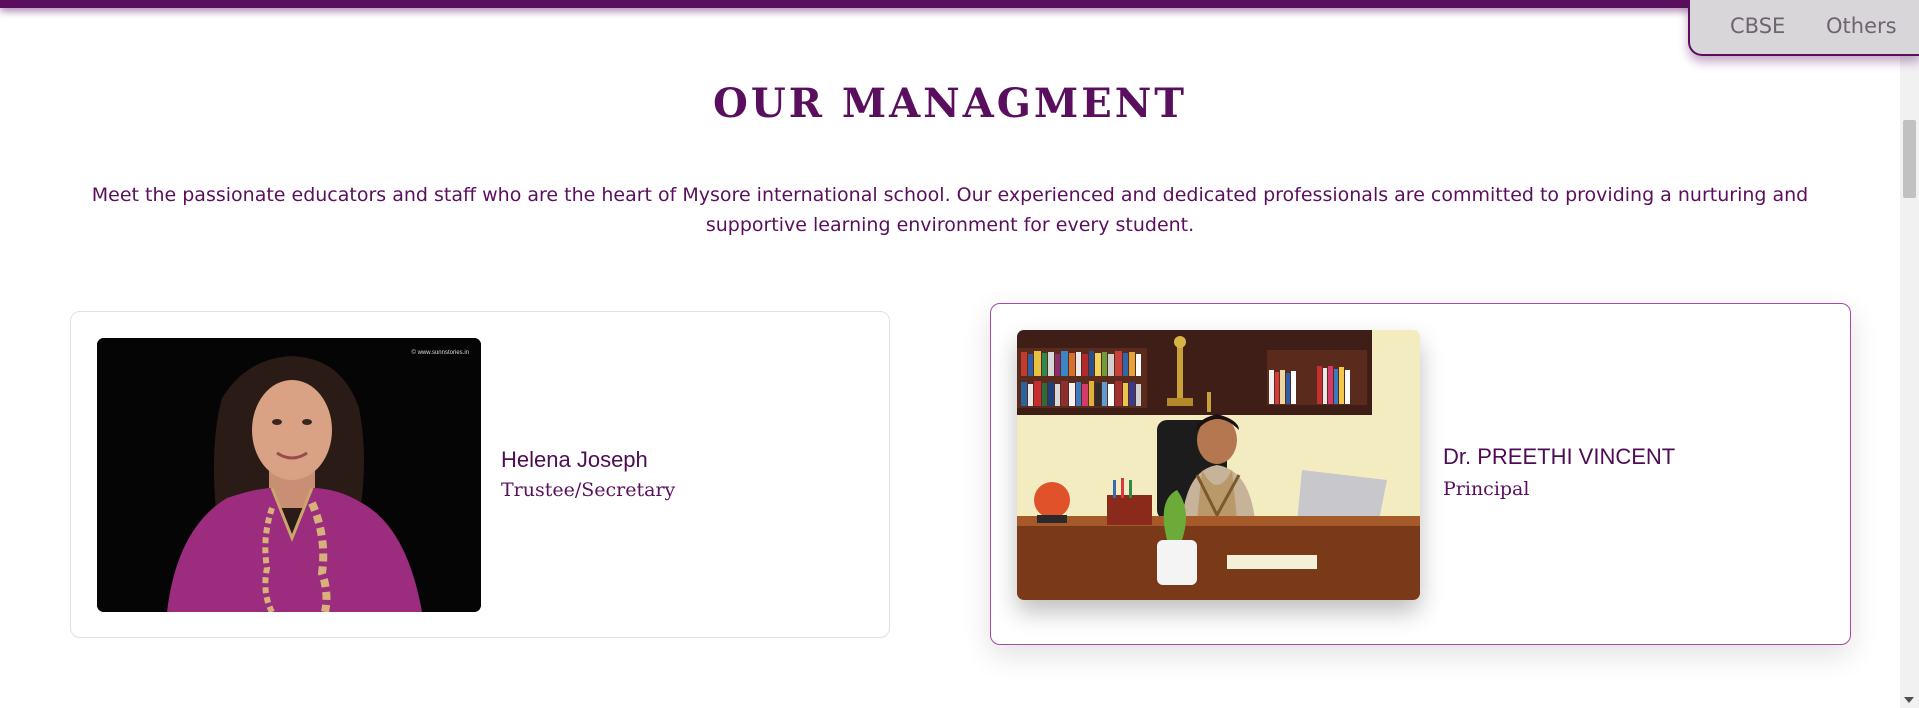 The width and height of the screenshot is (1919, 708). What do you see at coordinates (950, 103) in the screenshot?
I see `section-title: OUR MANAGMENT` at bounding box center [950, 103].